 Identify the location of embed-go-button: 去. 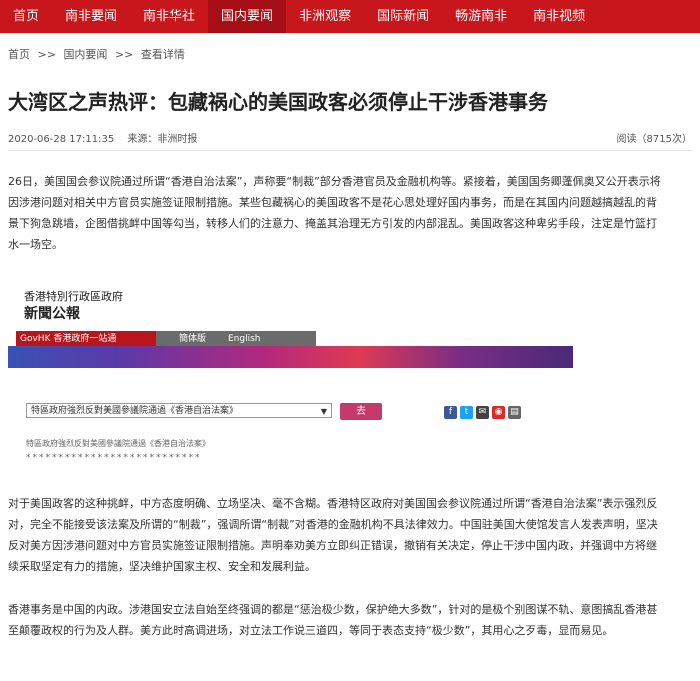
(361, 411).